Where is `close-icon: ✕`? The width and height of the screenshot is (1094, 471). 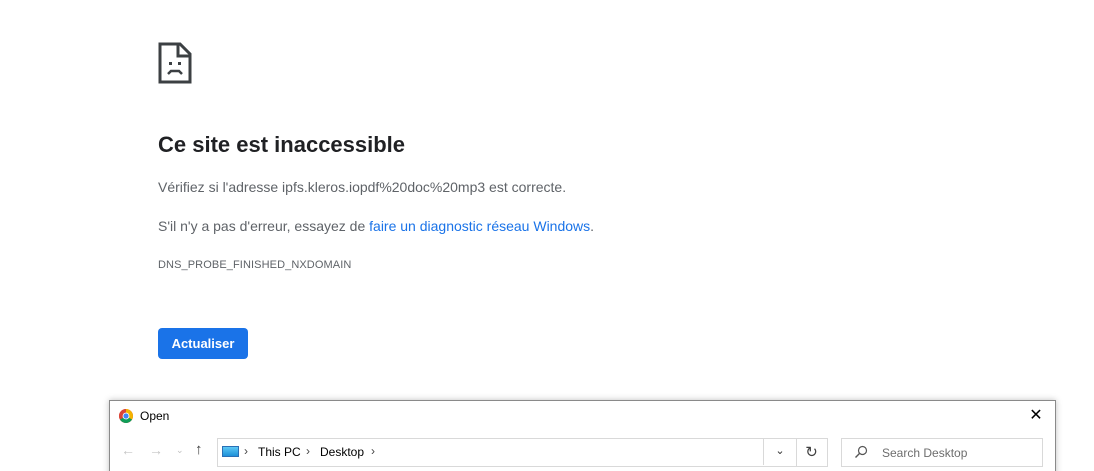 close-icon: ✕ is located at coordinates (1036, 416).